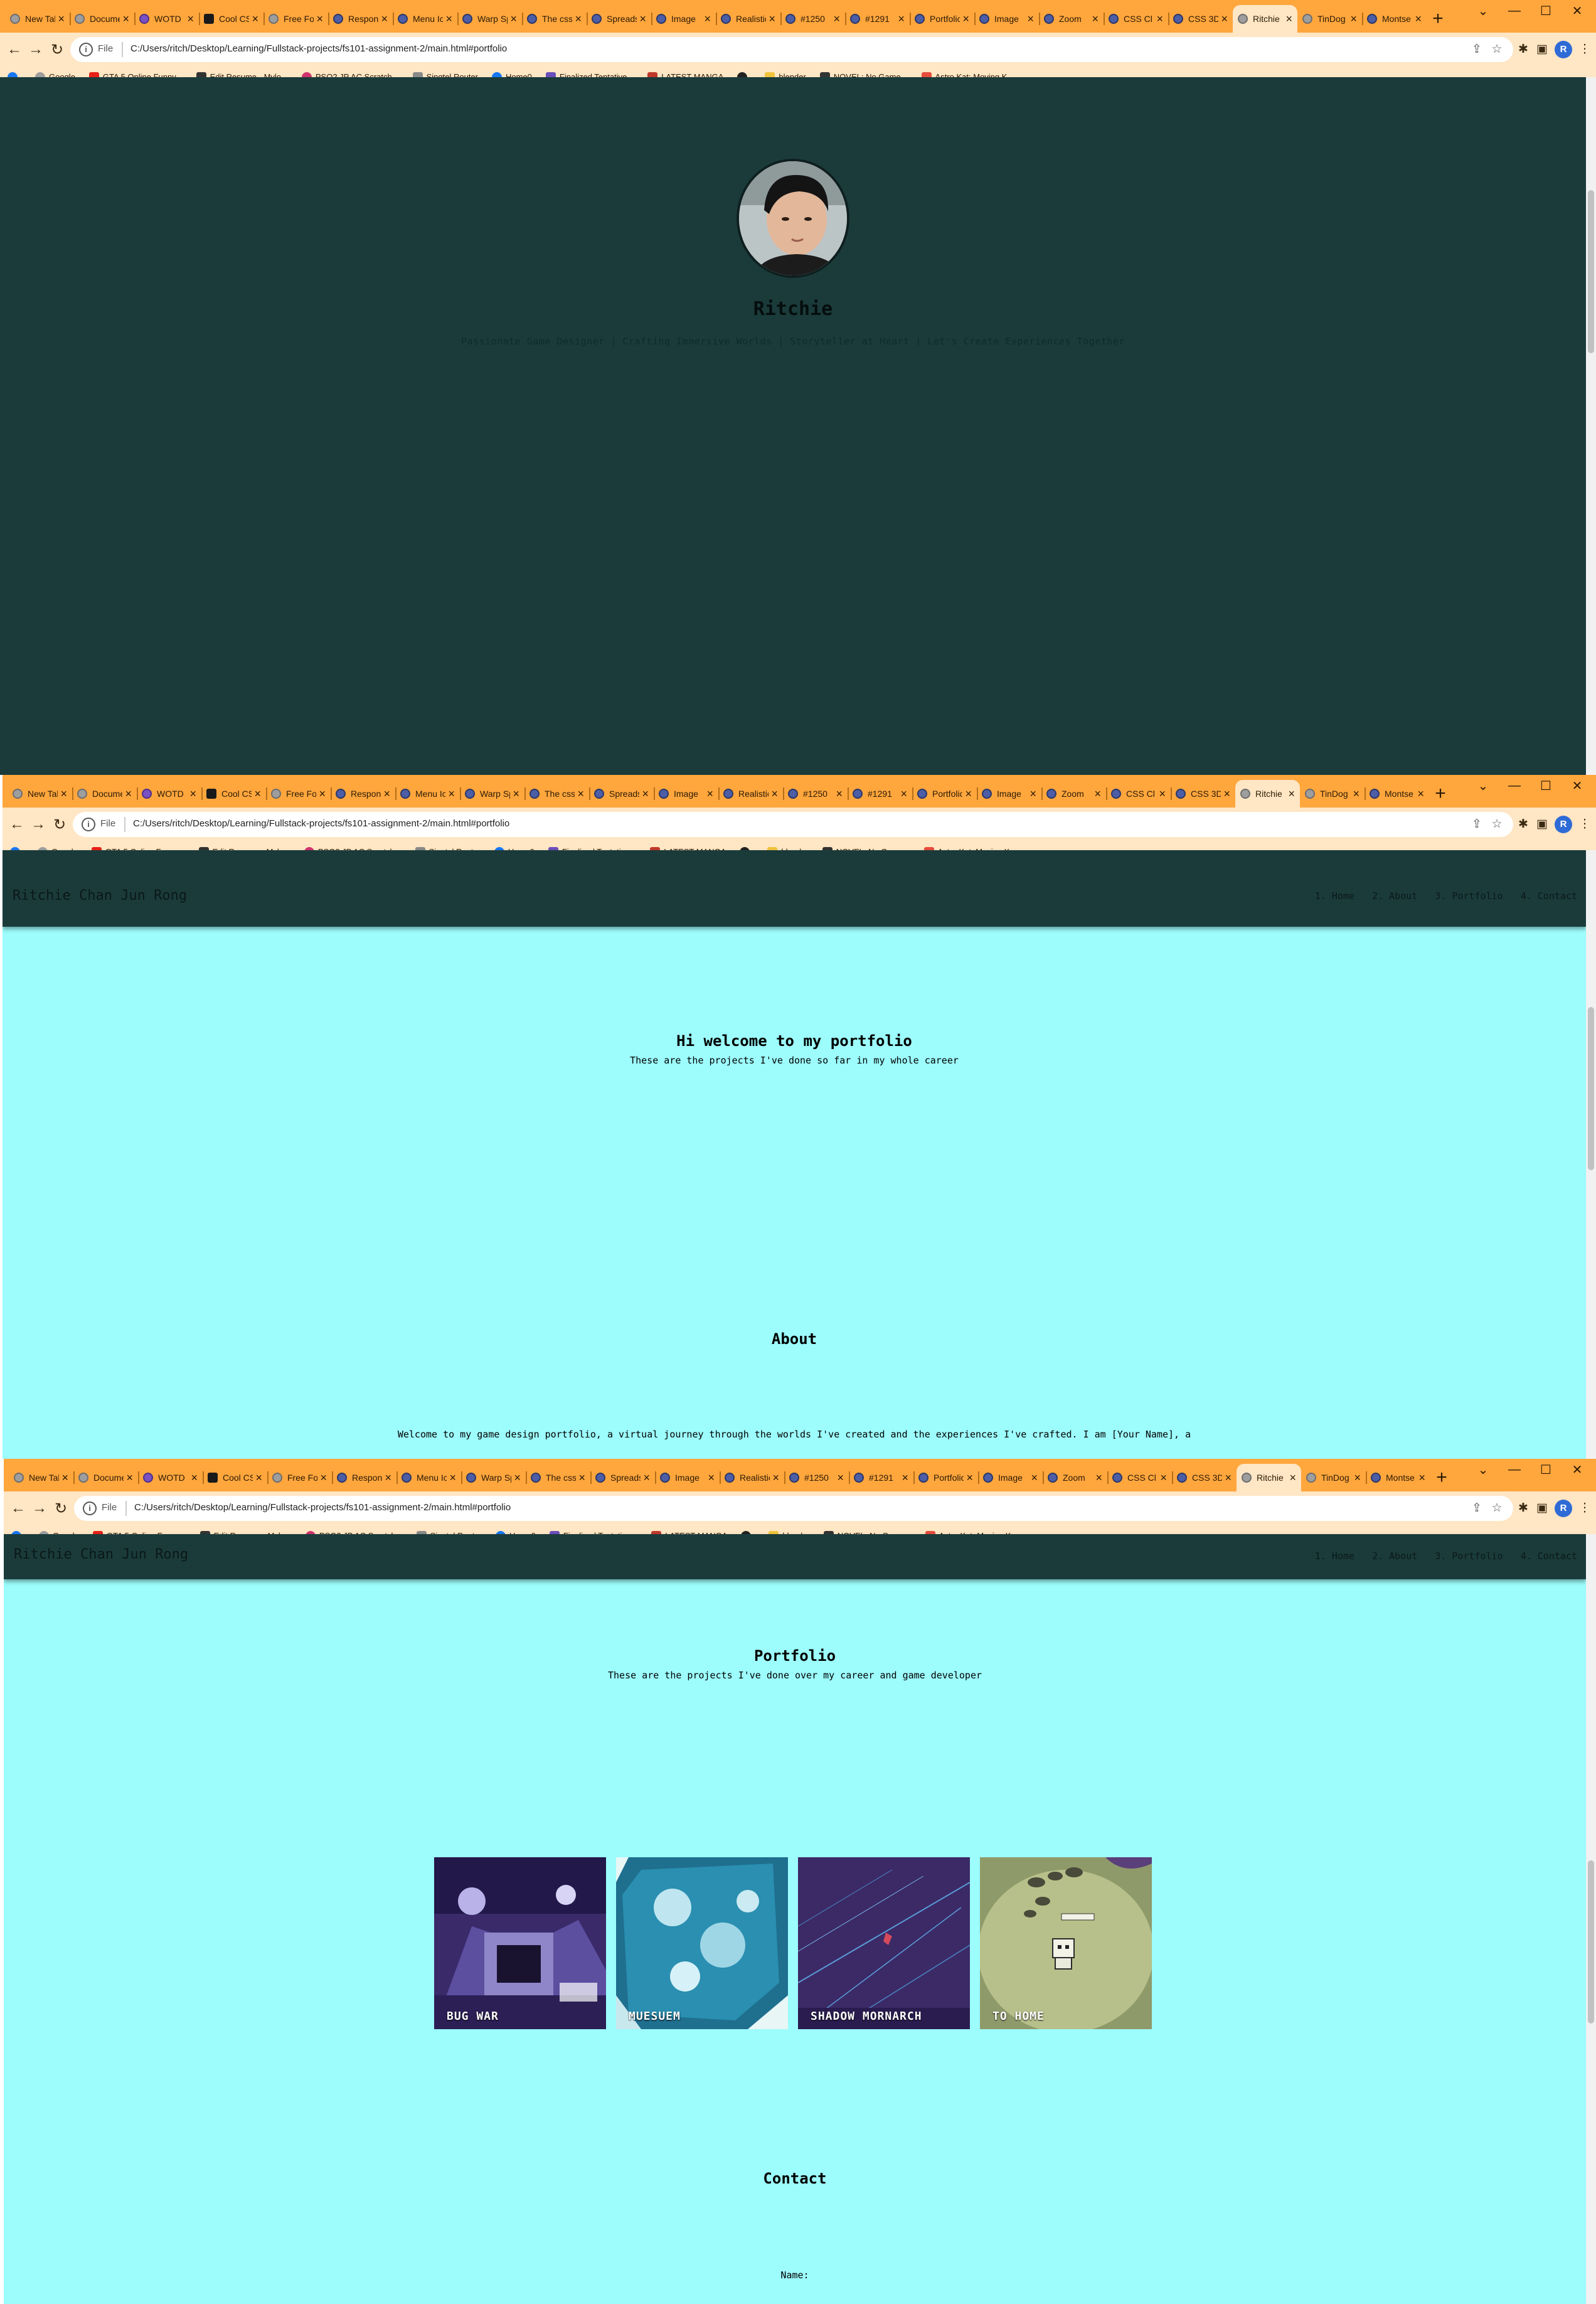 This screenshot has height=2304, width=1596. What do you see at coordinates (1577, 785) in the screenshot?
I see `close-window-button: ✕` at bounding box center [1577, 785].